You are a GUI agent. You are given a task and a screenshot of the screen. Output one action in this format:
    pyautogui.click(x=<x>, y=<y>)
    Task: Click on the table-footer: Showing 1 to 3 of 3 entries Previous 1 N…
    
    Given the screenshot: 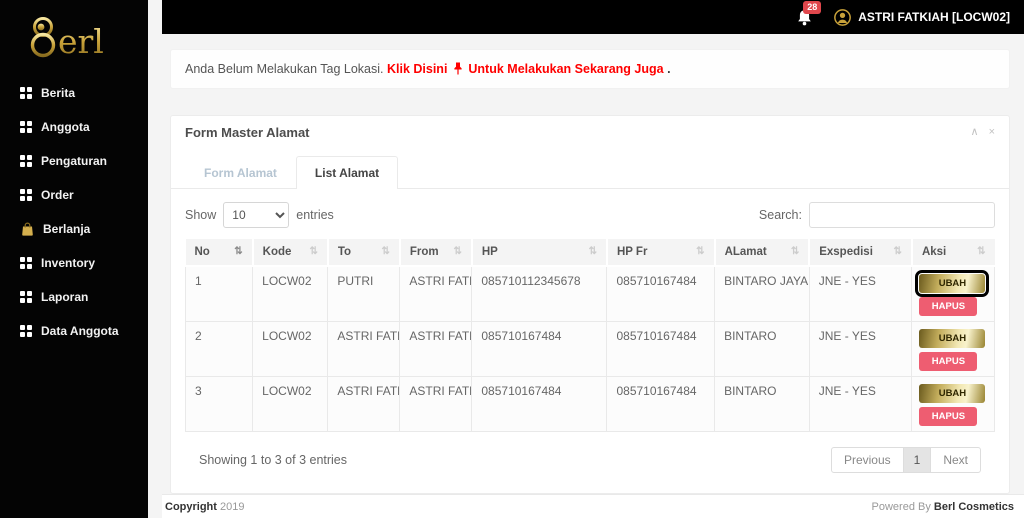 What is the action you would take?
    pyautogui.click(x=590, y=453)
    